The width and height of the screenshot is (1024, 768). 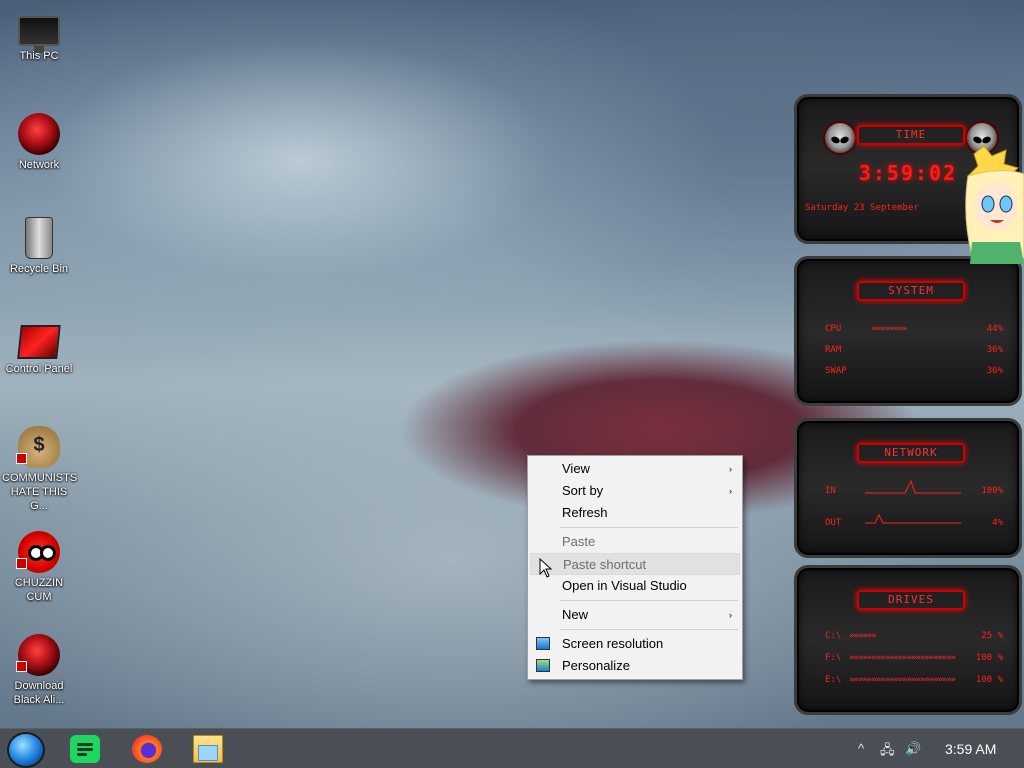 I want to click on drive-e-row: E:\ »»»»»»»»»»»»»»»»»»»»»»»» 100 %, so click(x=914, y=680).